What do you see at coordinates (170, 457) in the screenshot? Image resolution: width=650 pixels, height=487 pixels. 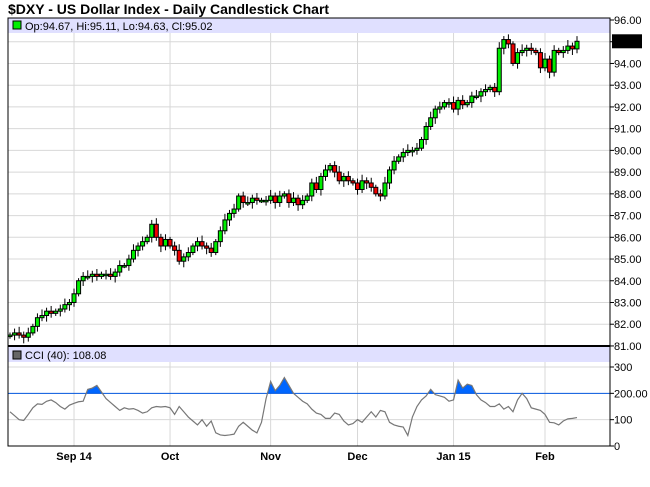 I see `date-tick-label: Oct` at bounding box center [170, 457].